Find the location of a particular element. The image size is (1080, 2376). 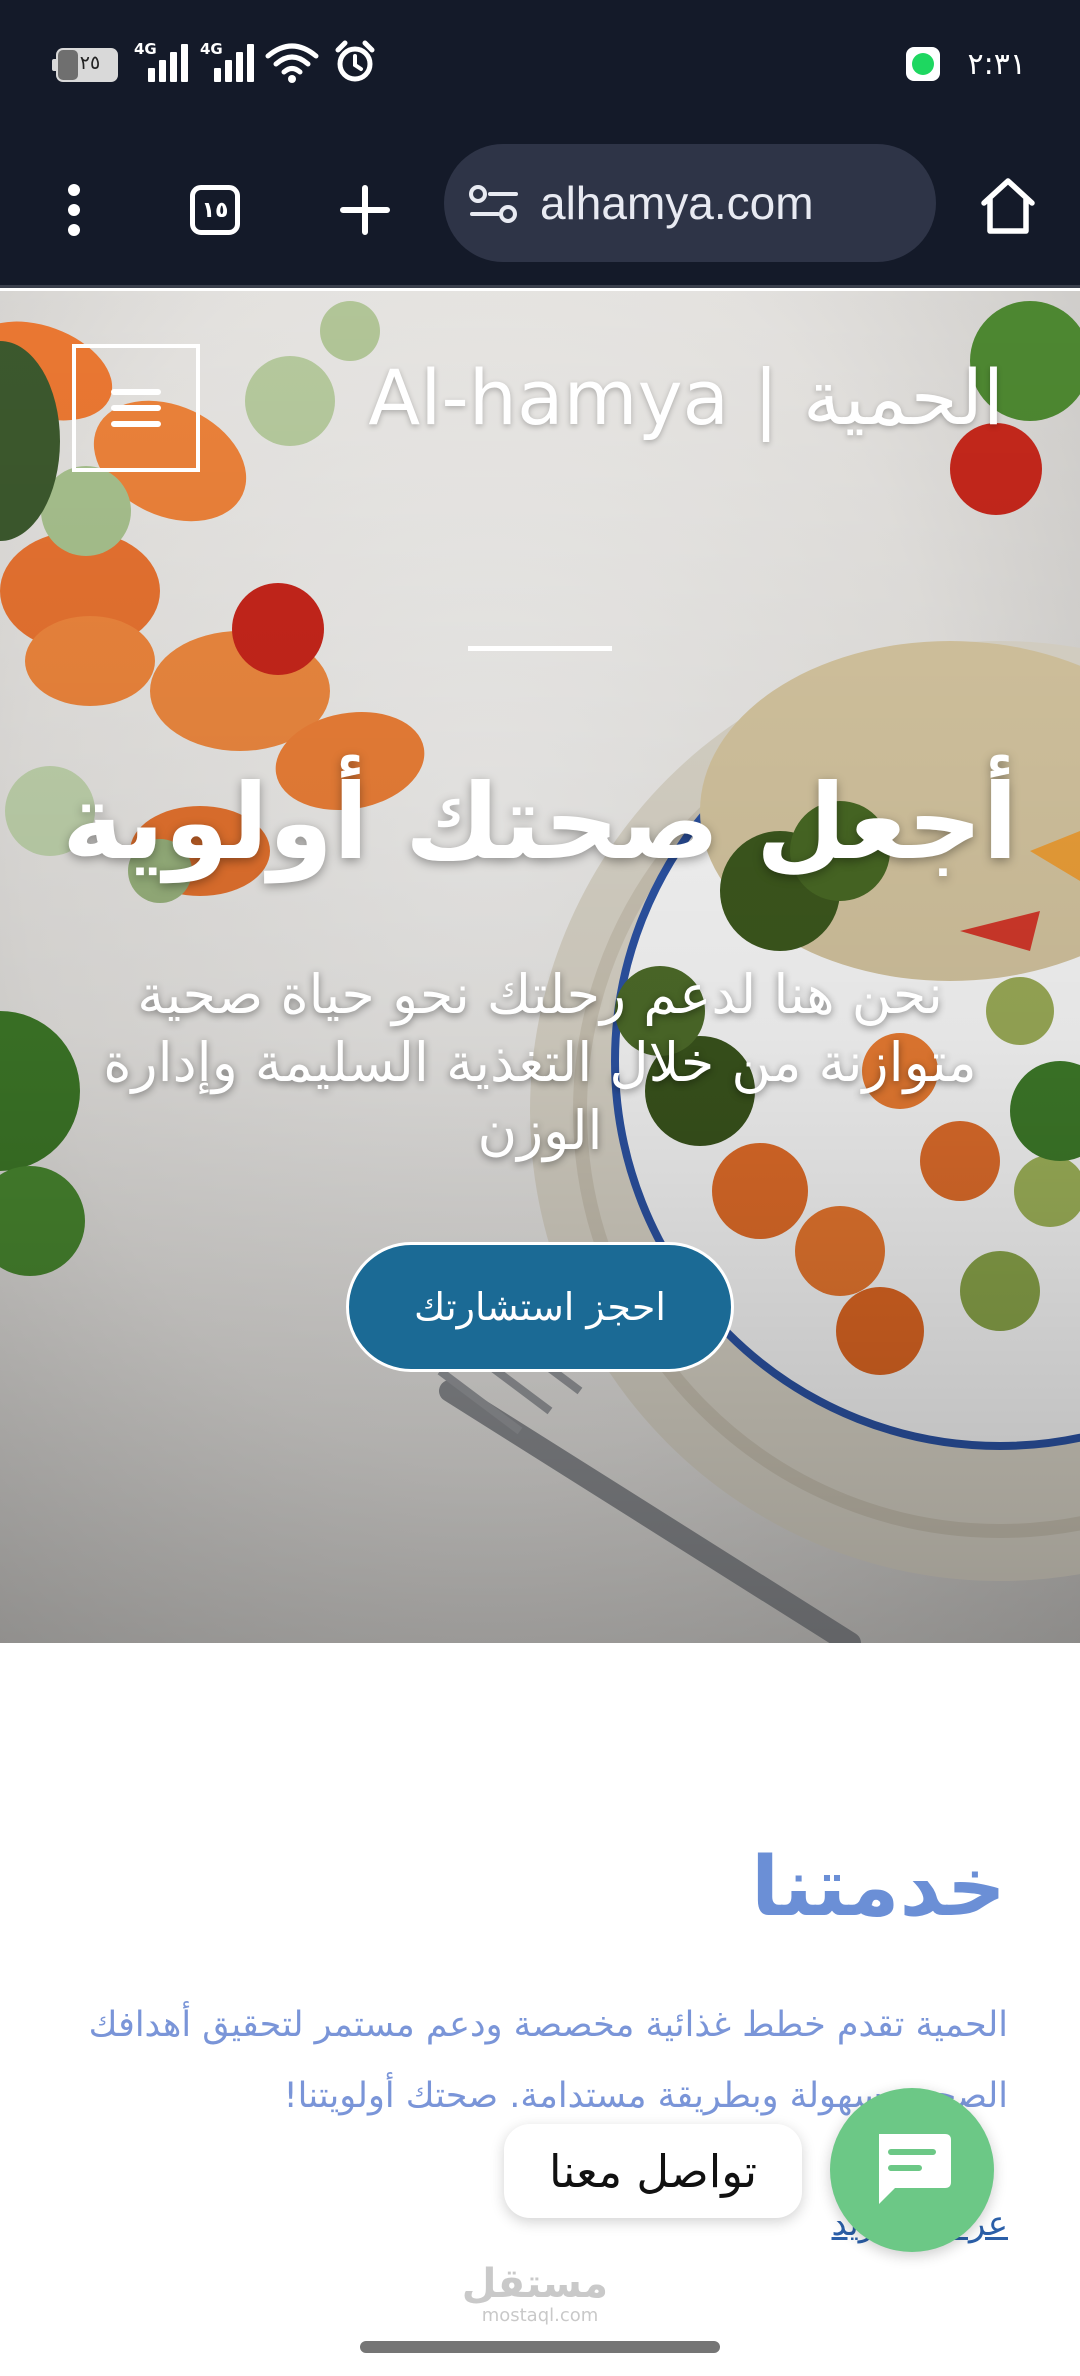

battery-icon: ٢٥ is located at coordinates (85, 65).